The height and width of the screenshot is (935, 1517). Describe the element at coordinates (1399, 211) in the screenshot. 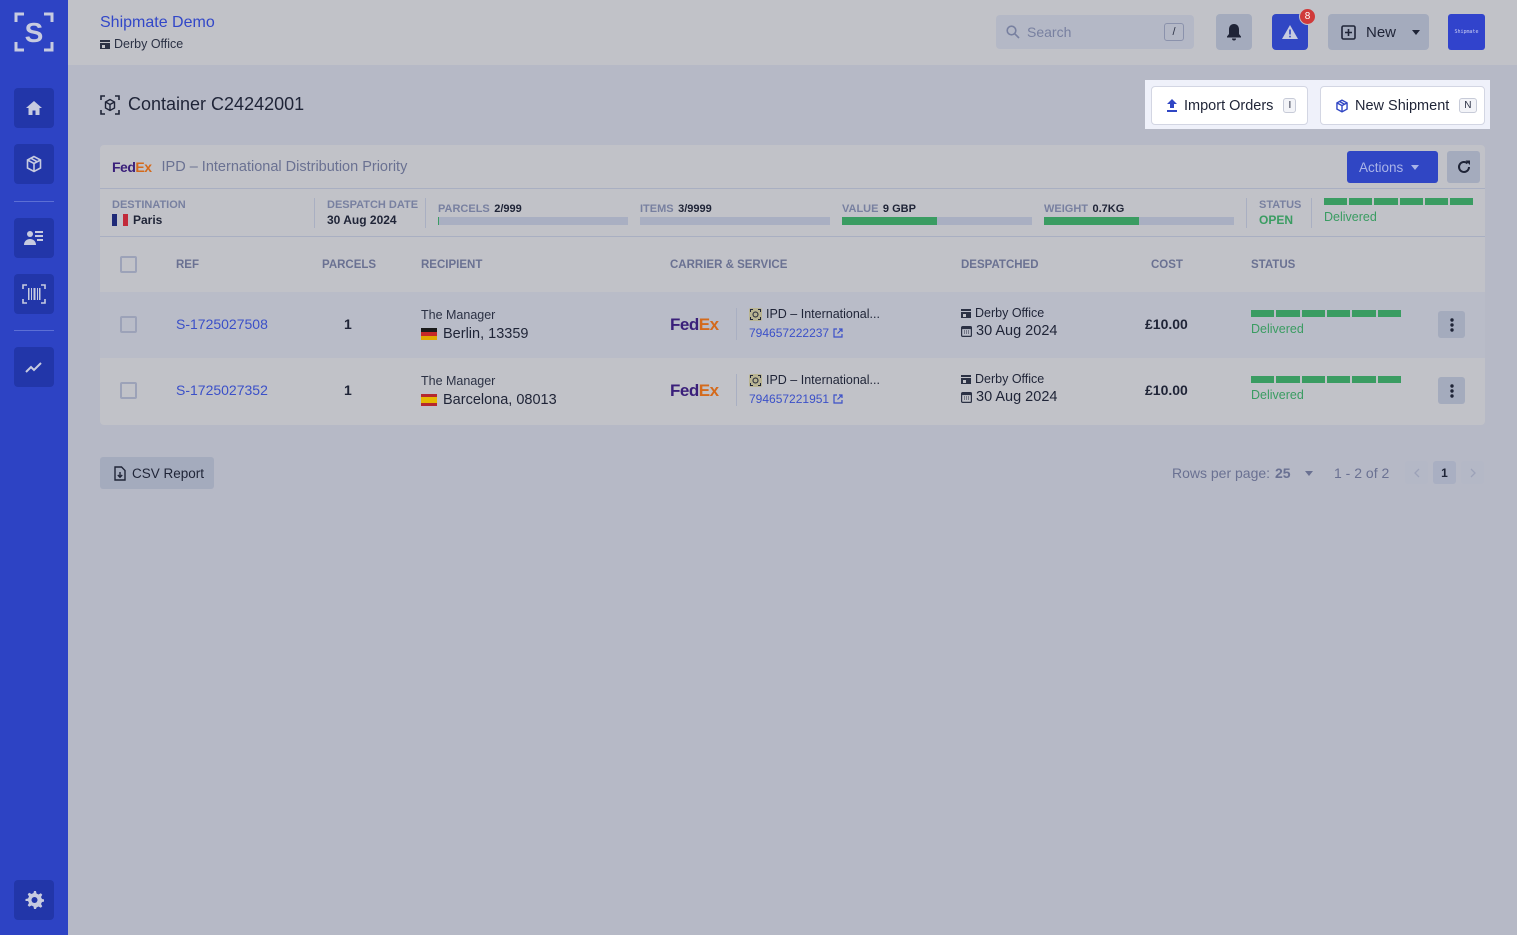

I see `tracking-progress: Delivered` at that location.